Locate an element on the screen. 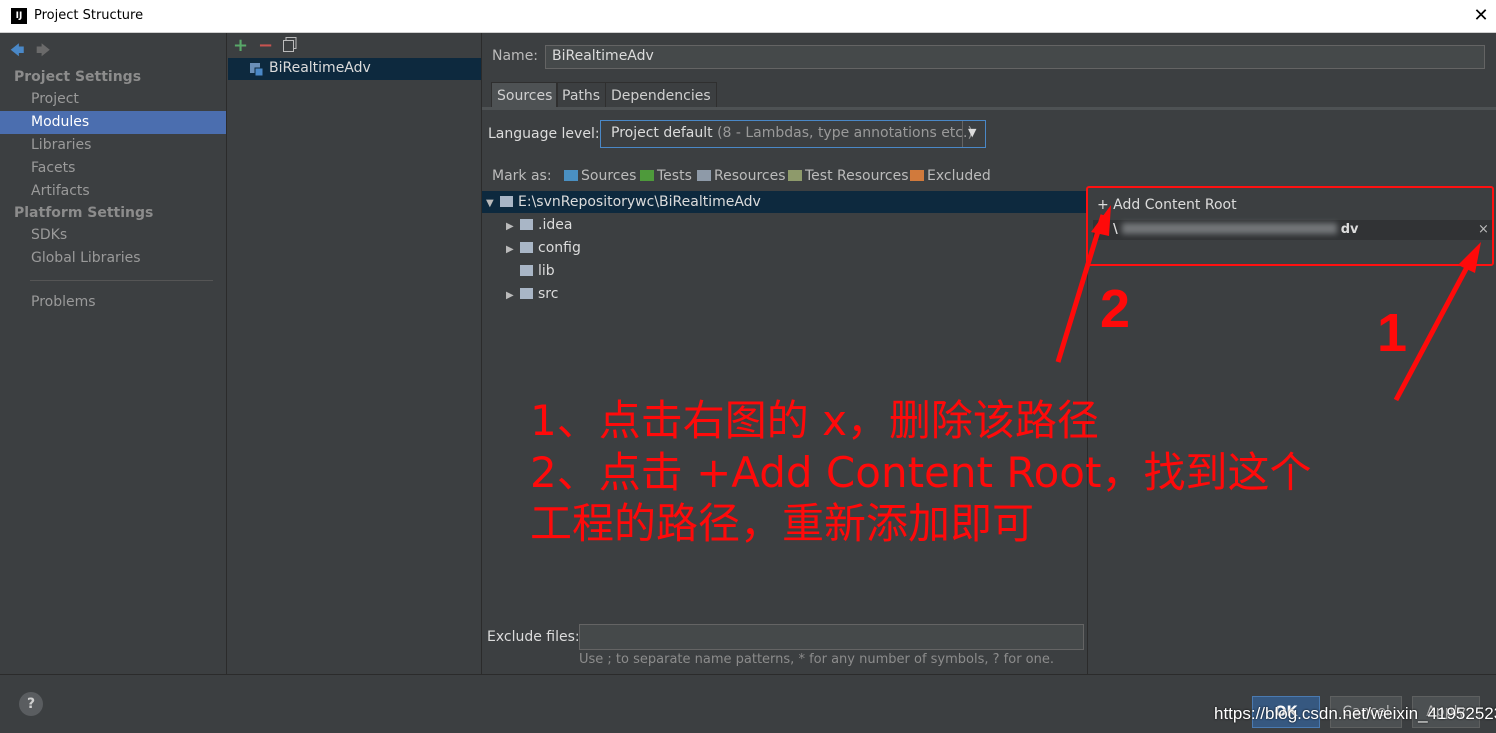  mark-as-sources-button: Sources is located at coordinates (600, 176).